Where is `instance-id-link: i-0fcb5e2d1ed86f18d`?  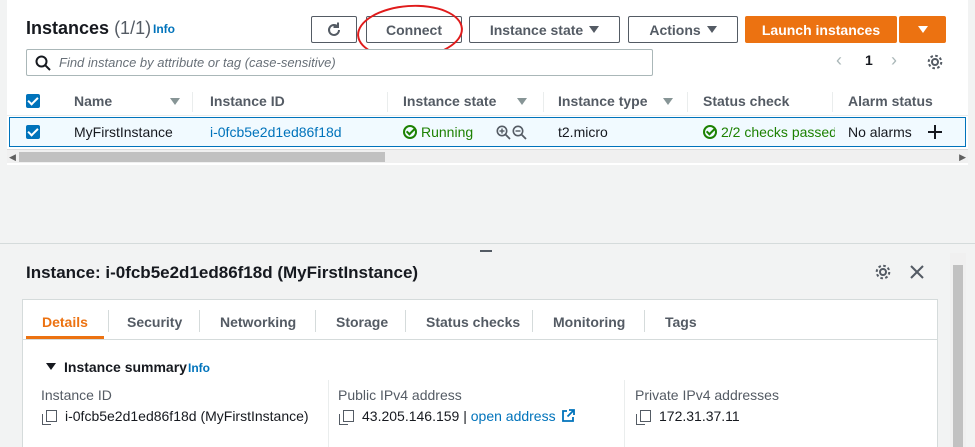
instance-id-link: i-0fcb5e2d1ed86f18d is located at coordinates (276, 132).